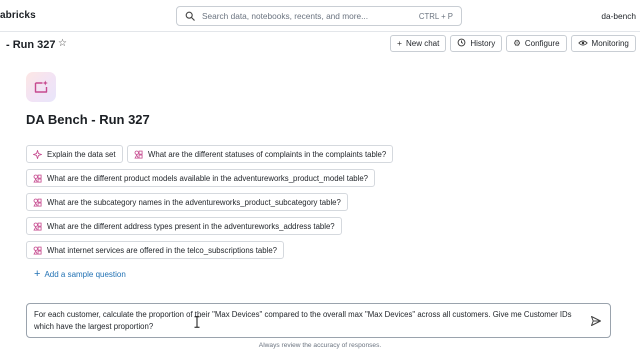 Image resolution: width=640 pixels, height=360 pixels. What do you see at coordinates (190, 16) in the screenshot?
I see `search-icon` at bounding box center [190, 16].